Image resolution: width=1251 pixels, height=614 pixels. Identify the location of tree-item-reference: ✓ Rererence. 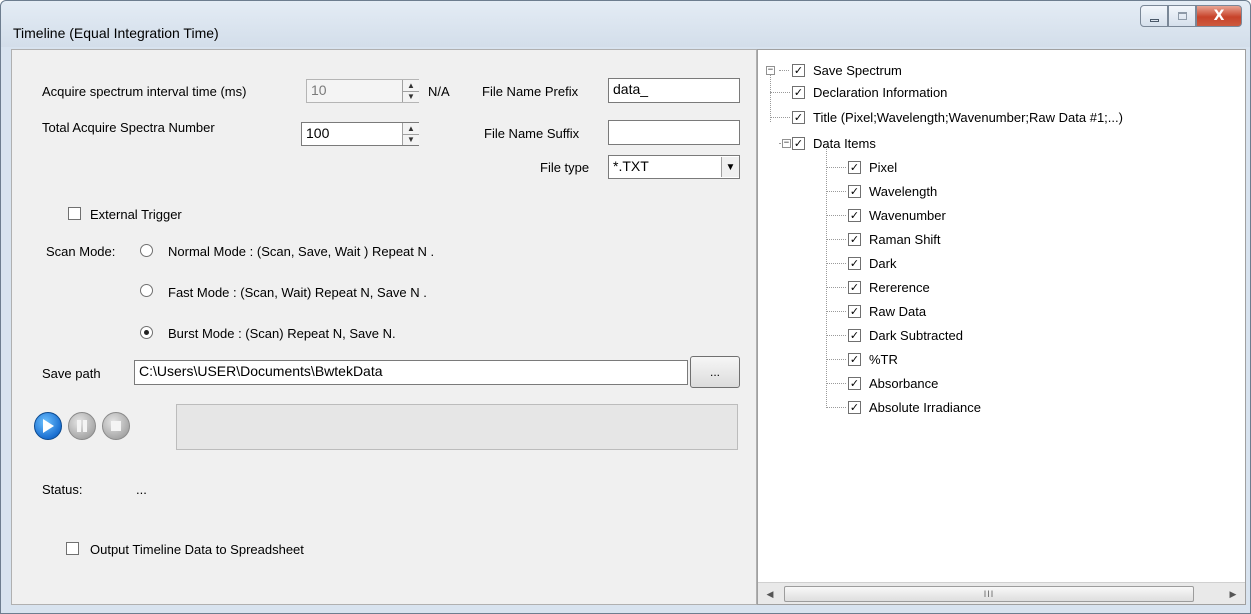
(889, 287).